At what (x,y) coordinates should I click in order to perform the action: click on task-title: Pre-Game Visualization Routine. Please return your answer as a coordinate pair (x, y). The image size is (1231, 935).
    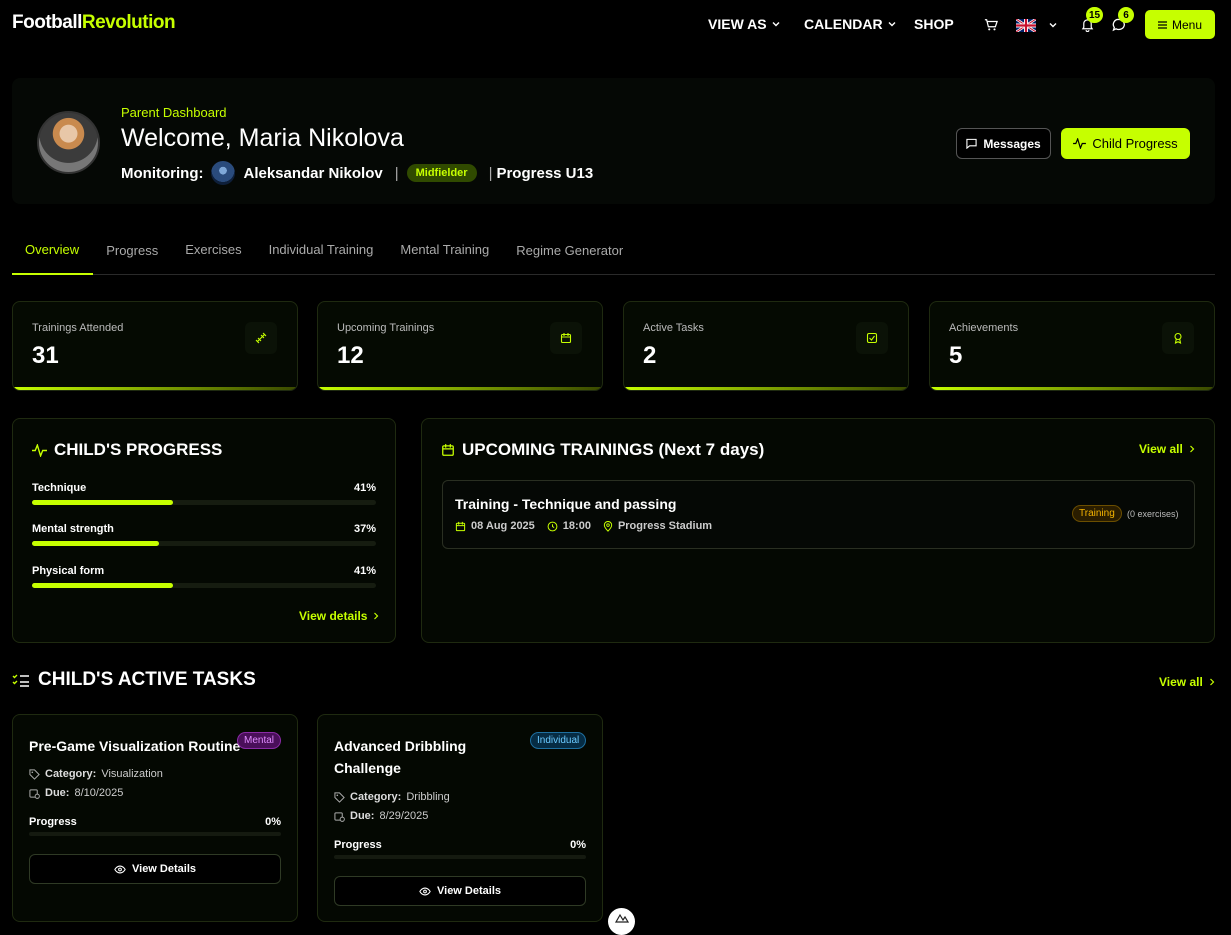
    Looking at the image, I should click on (135, 746).